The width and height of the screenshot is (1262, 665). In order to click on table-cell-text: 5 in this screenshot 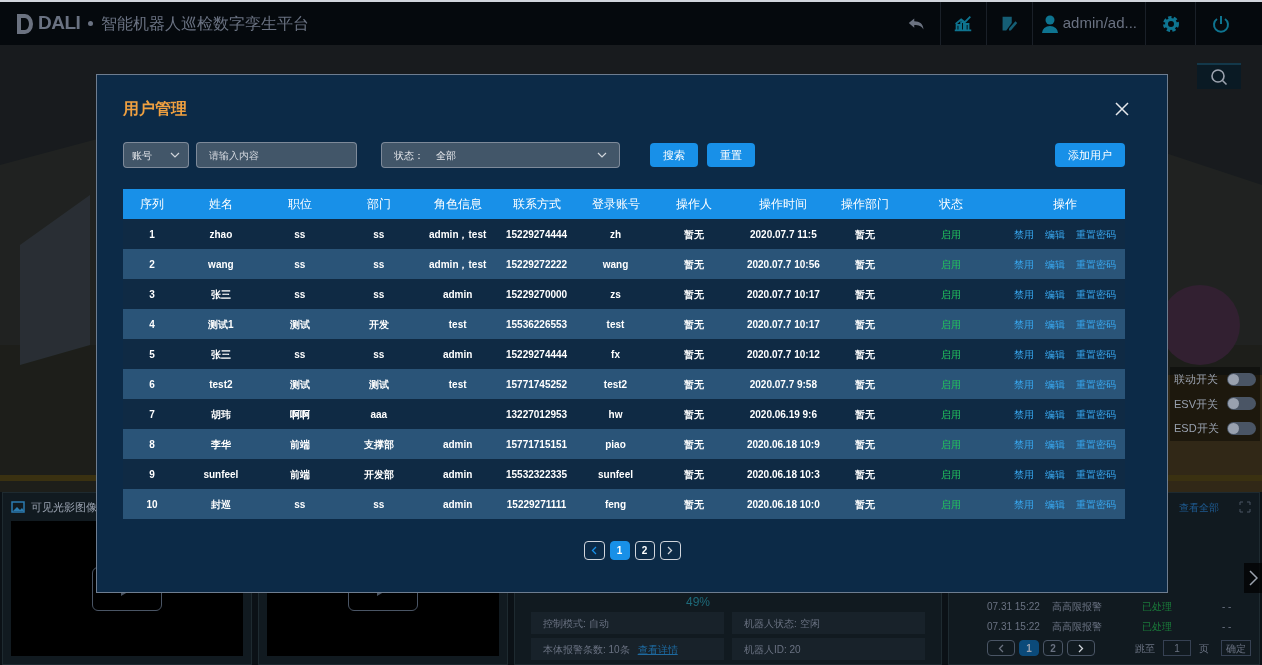, I will do `click(152, 354)`.